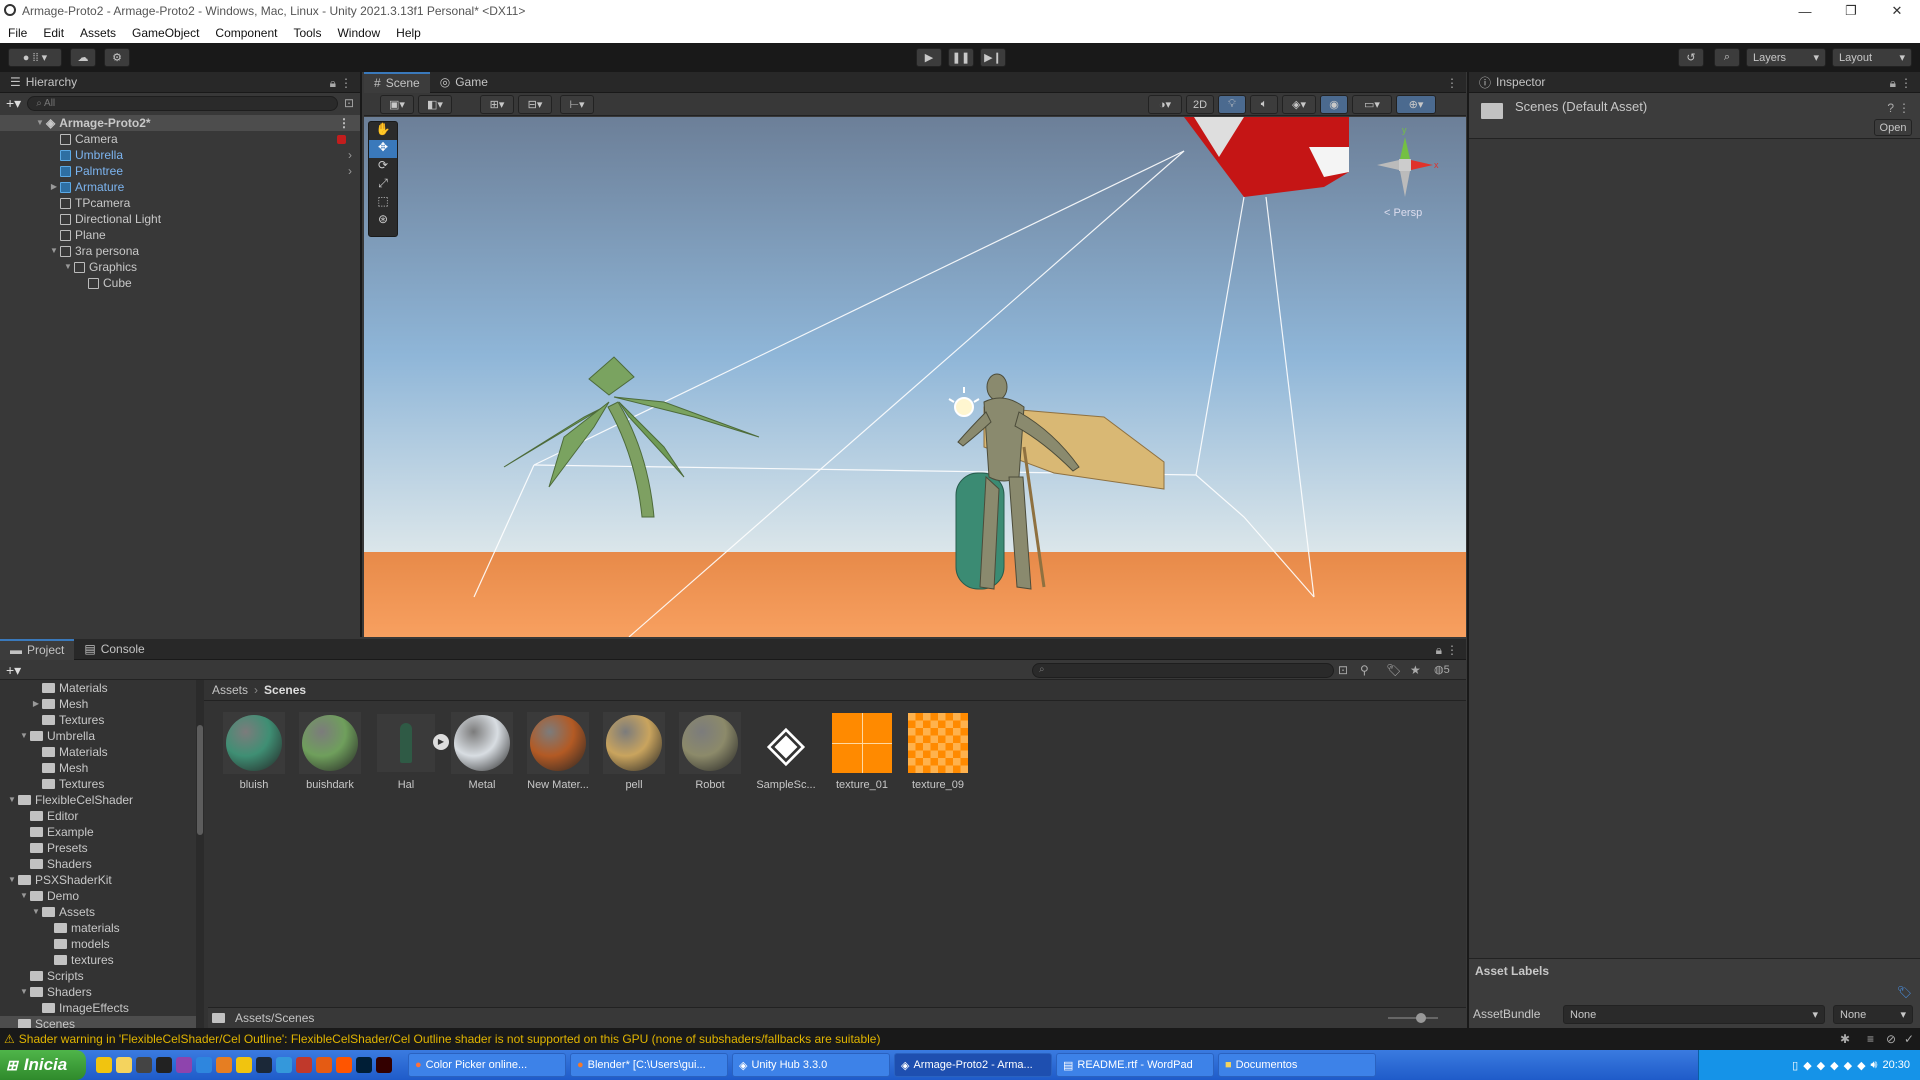 This screenshot has width=1920, height=1080. Describe the element at coordinates (1873, 1014) in the screenshot. I see `assetbundle-variant-dropdown: None ▾` at that location.